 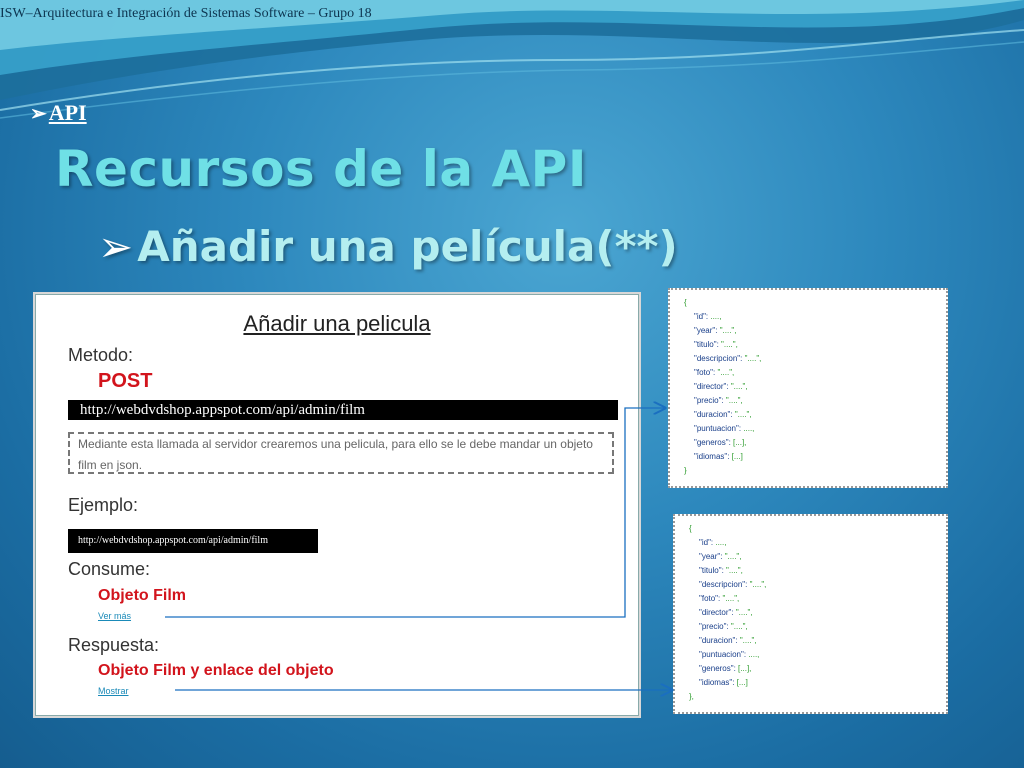 I want to click on consume-value: Objeto Film, so click(x=142, y=595).